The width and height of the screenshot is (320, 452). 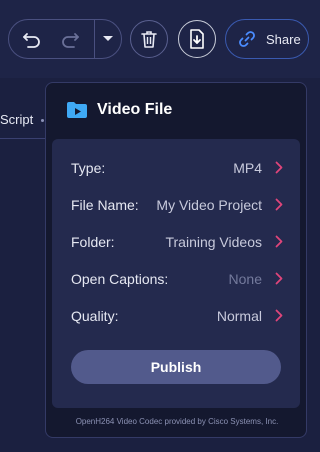 I want to click on settings-row-quality: Quality: Normal, so click(x=176, y=315).